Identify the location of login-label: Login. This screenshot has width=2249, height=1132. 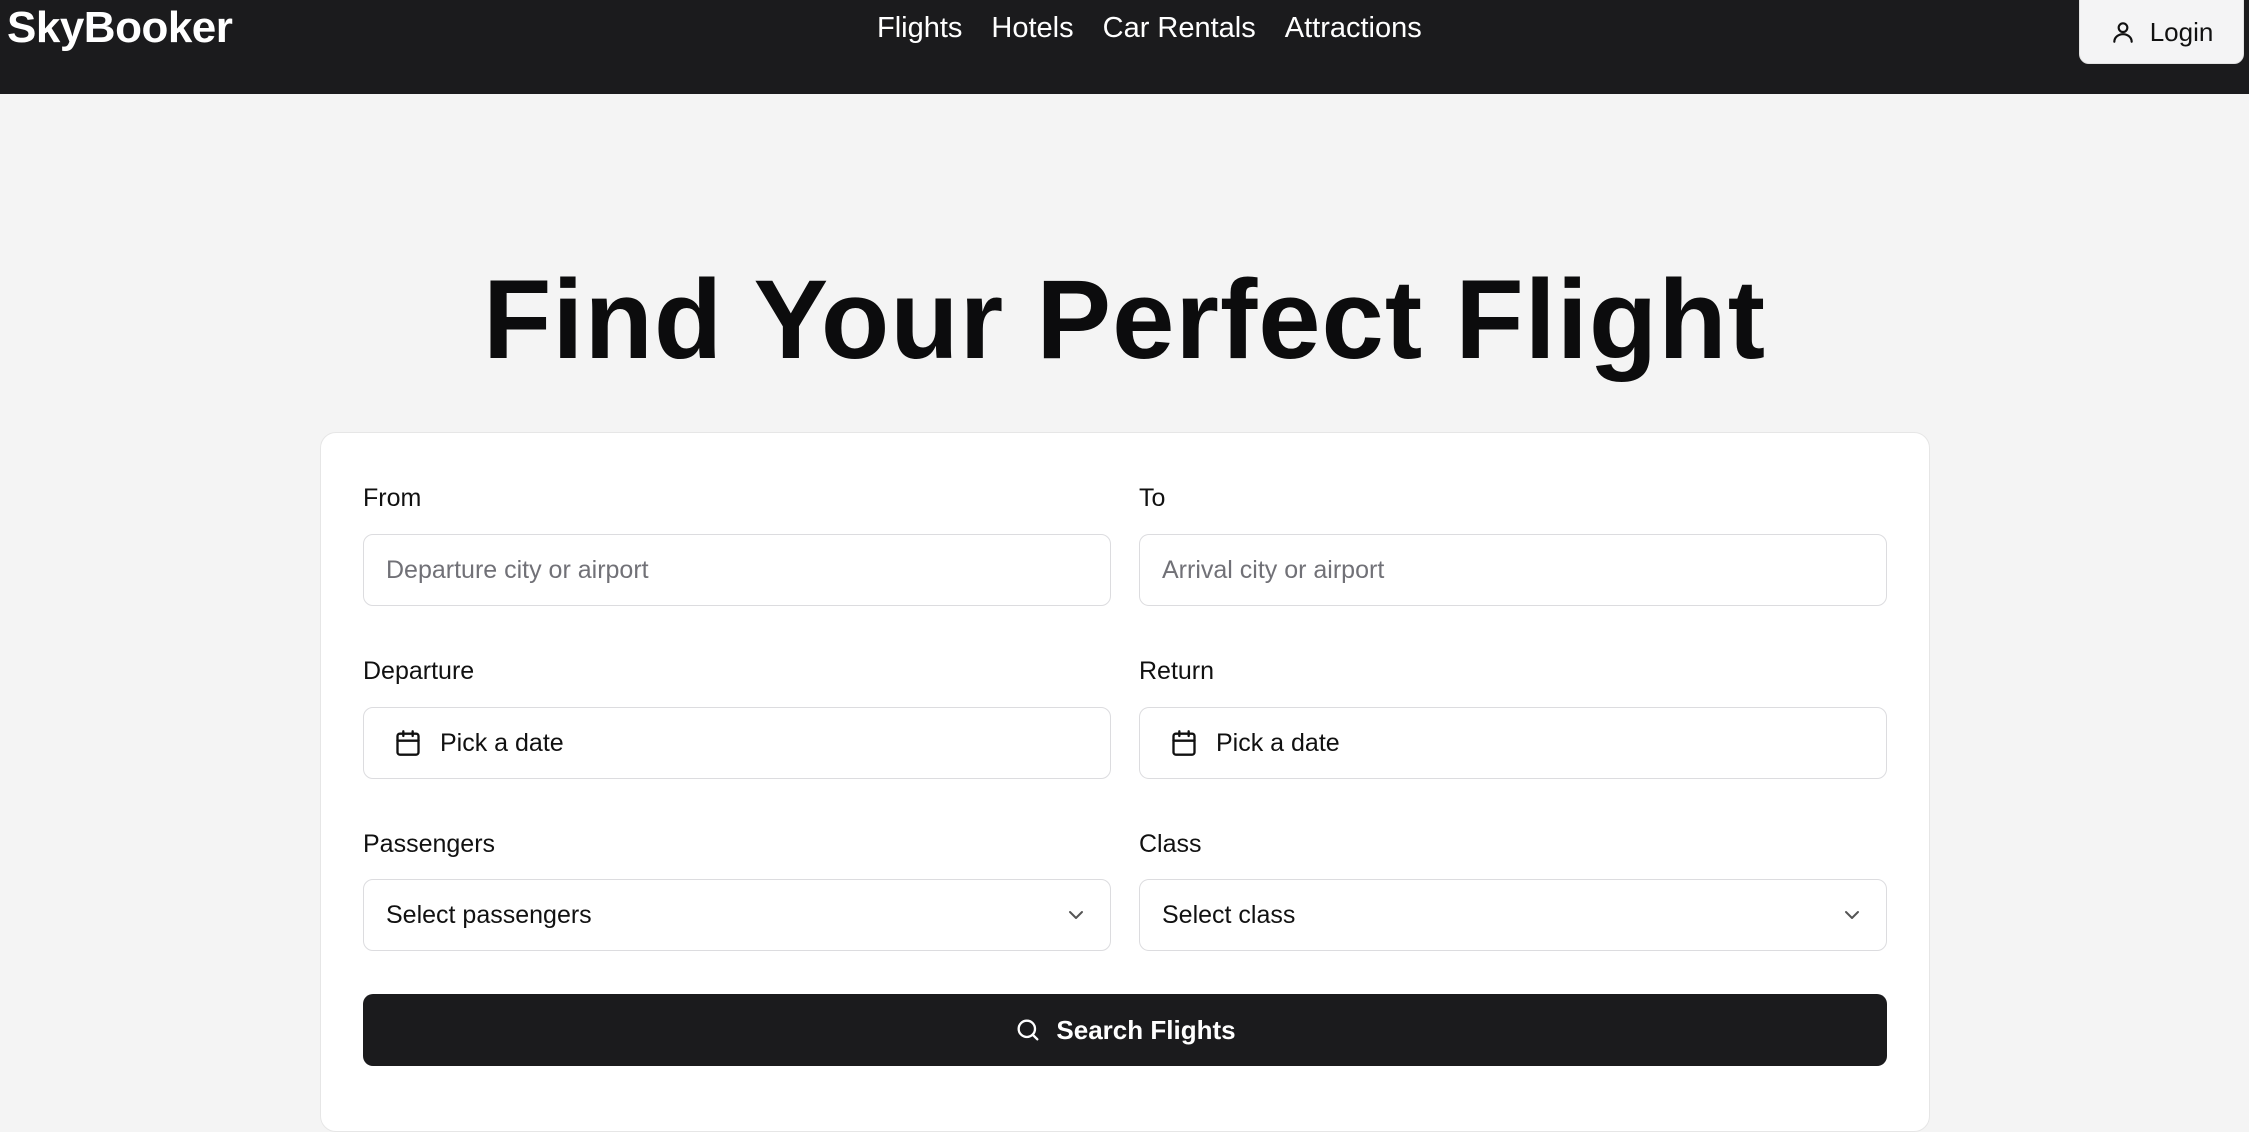
(2181, 31).